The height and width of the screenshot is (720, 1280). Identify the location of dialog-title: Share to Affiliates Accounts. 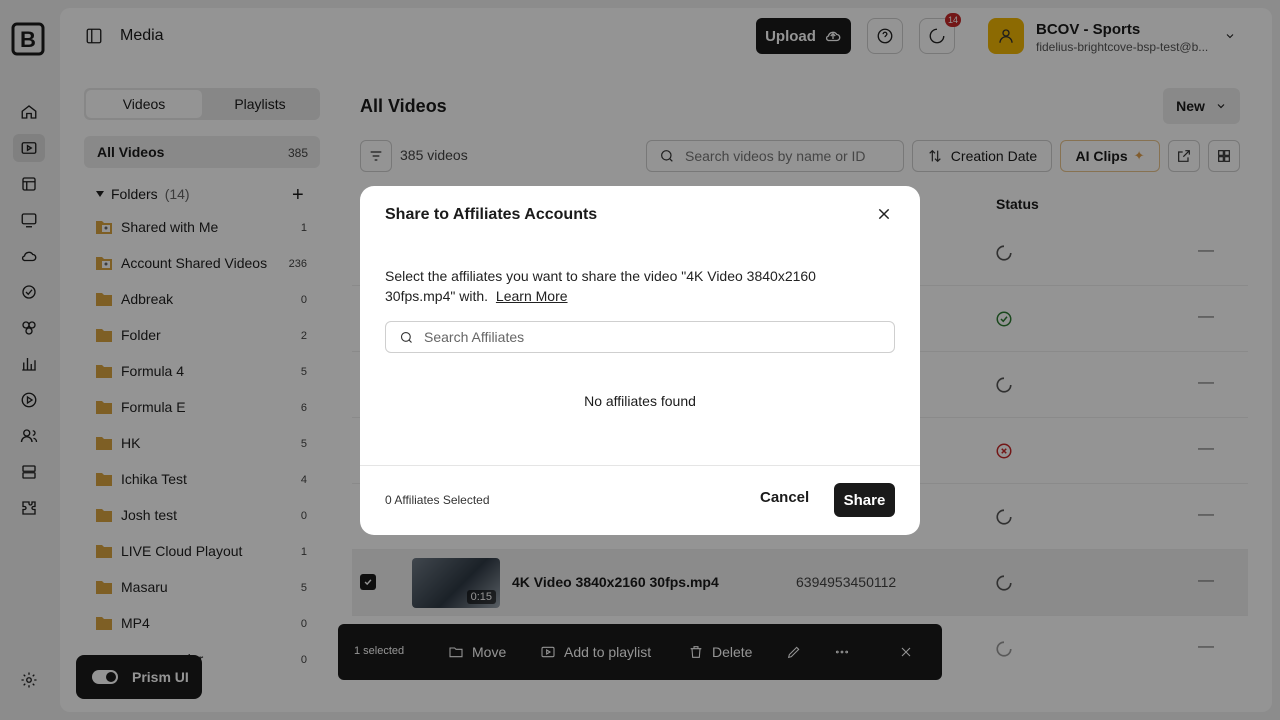
(491, 214).